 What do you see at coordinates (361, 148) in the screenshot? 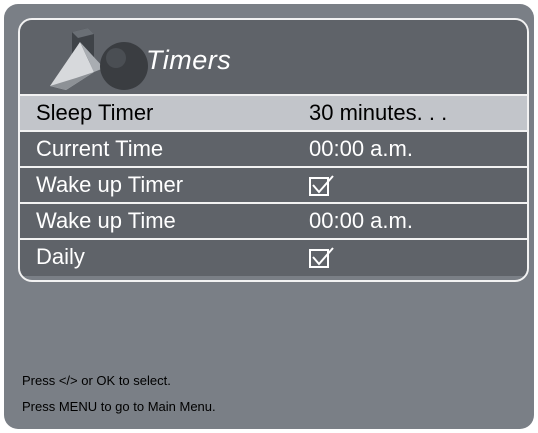
I see `current-time-value: 00:00 a.m.` at bounding box center [361, 148].